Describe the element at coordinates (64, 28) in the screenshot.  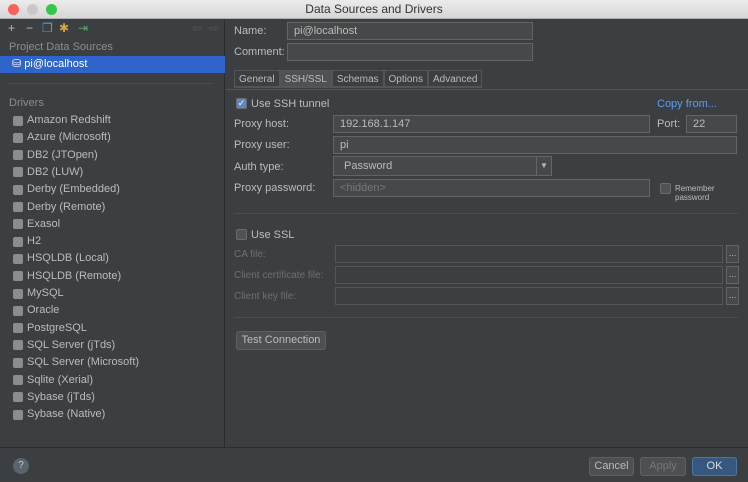
I see `driver-settings-icon: ✱` at that location.